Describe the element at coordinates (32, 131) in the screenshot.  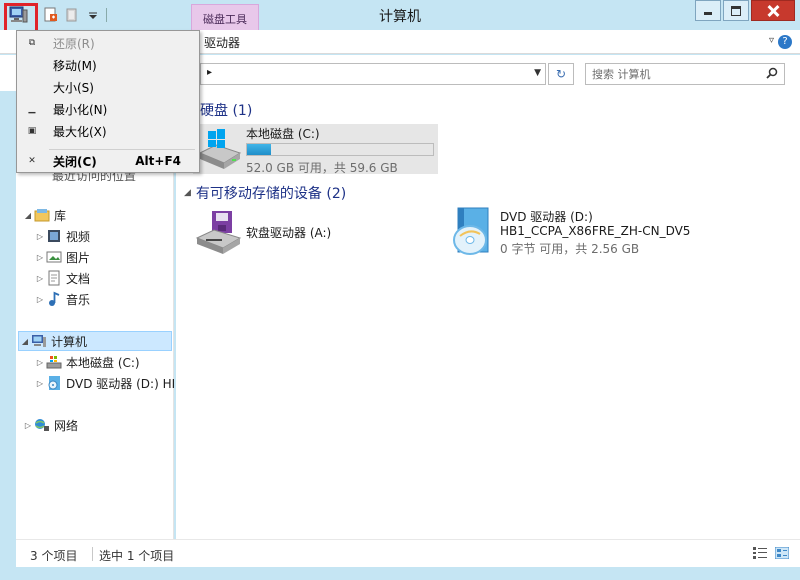
I see `maximize-icon: ▣` at that location.